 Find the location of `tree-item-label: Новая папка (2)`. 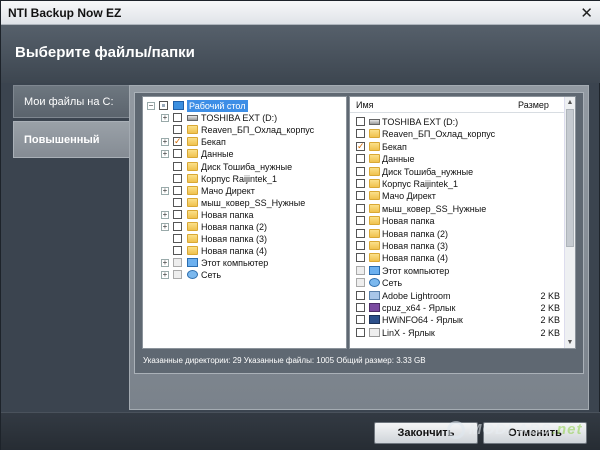

tree-item-label: Новая папка (2) is located at coordinates (234, 227).